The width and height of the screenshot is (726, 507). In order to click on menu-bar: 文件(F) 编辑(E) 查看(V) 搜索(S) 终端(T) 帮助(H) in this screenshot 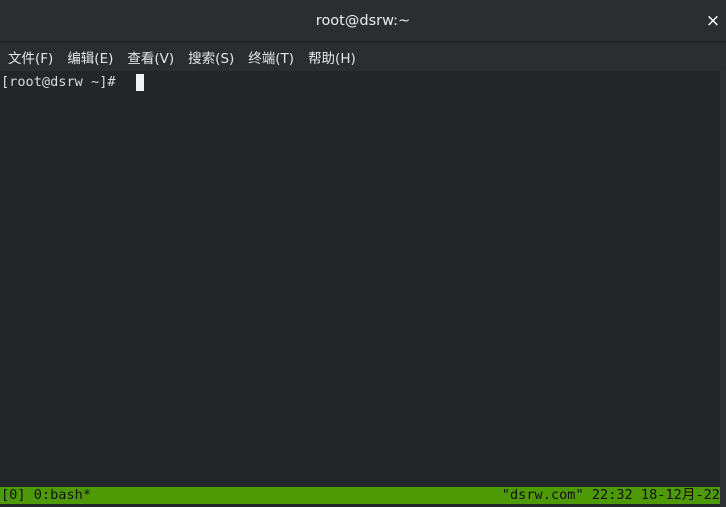, I will do `click(363, 57)`.